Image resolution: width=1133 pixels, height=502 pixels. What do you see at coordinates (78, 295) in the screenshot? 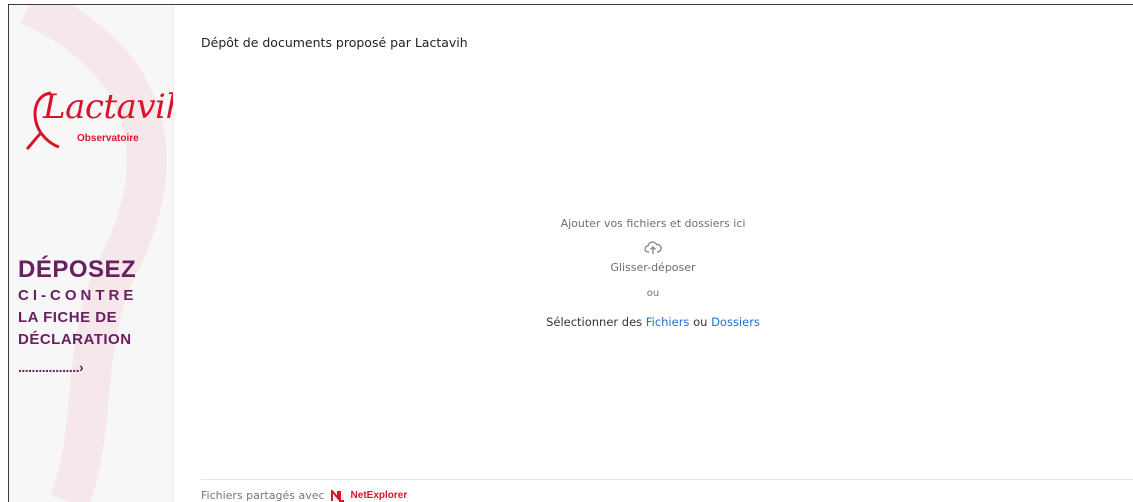
I see `promo-line-2: CI-CONTRE` at bounding box center [78, 295].